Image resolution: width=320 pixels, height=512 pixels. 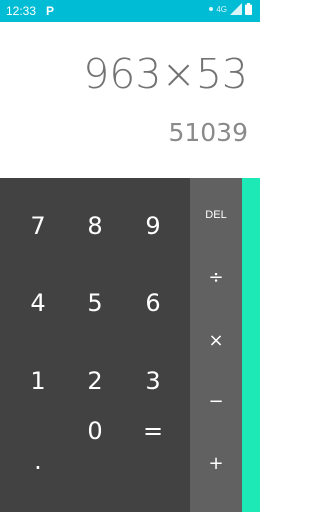 What do you see at coordinates (248, 9) in the screenshot?
I see `battery-icon` at bounding box center [248, 9].